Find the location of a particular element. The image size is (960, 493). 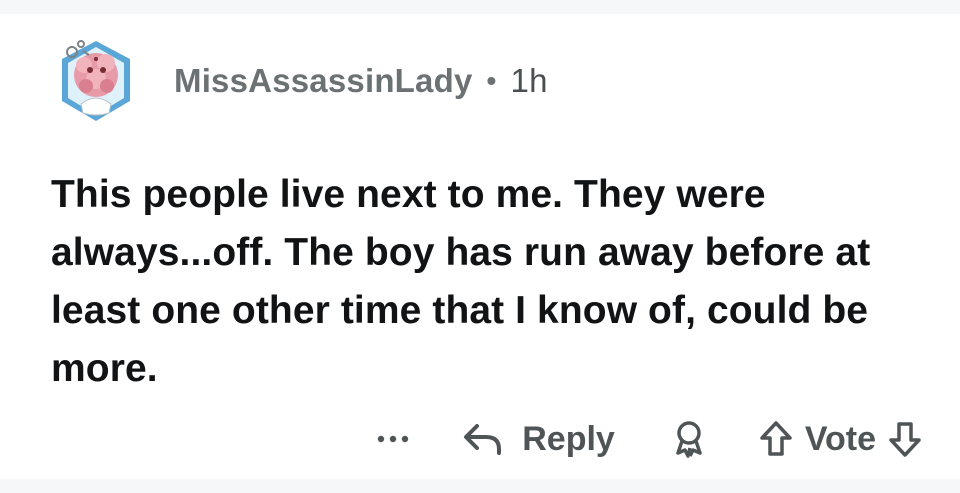

comment-actions: Reply Vote is located at coordinates (645, 439).